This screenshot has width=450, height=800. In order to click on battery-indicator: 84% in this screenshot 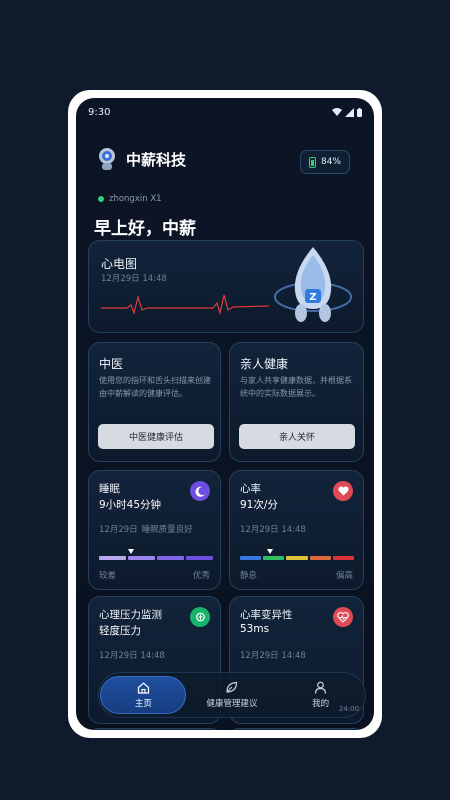, I will do `click(324, 162)`.